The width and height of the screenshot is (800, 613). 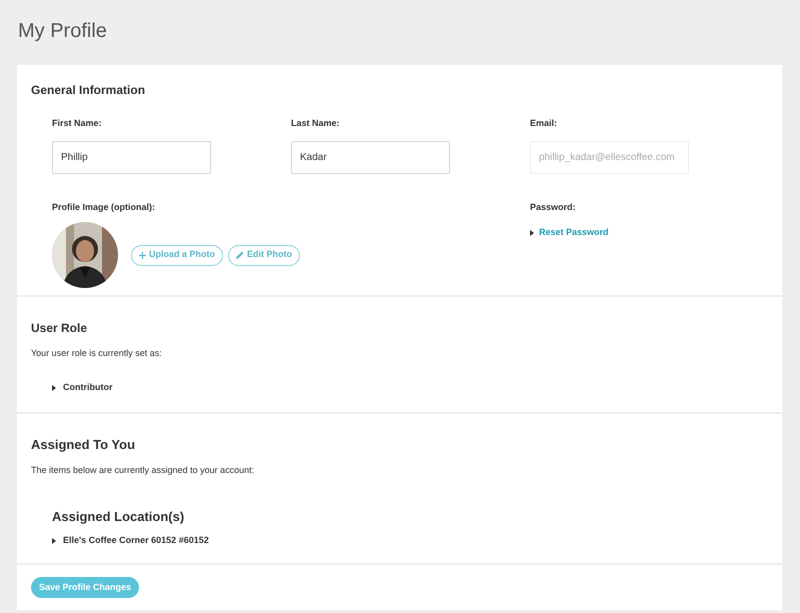 What do you see at coordinates (240, 255) in the screenshot?
I see `pencil-icon` at bounding box center [240, 255].